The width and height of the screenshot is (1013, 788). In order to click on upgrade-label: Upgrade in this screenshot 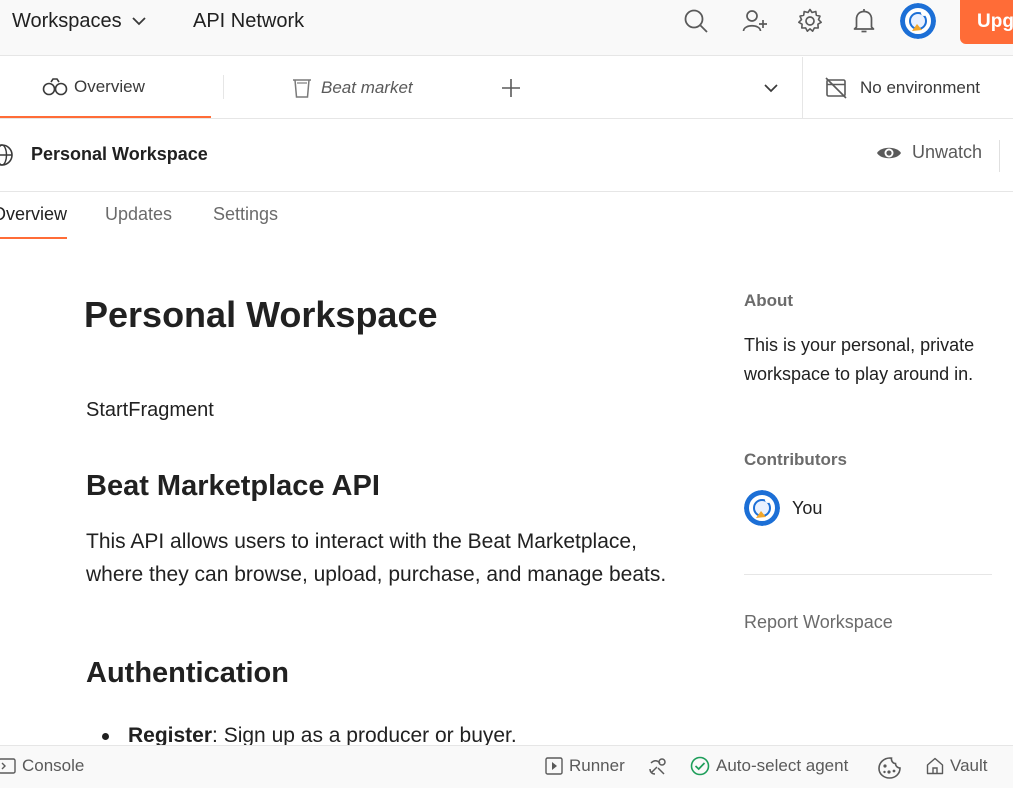, I will do `click(995, 21)`.